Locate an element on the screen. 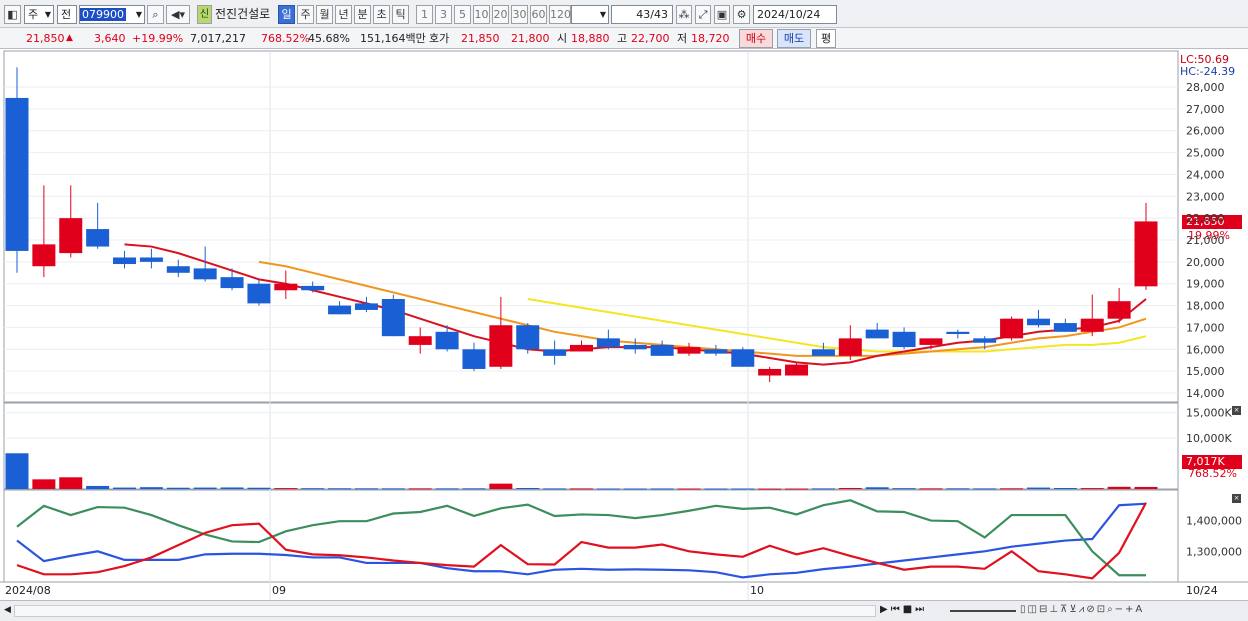 Image resolution: width=1248 pixels, height=621 pixels. min-note-text: 최저 14,500 (10/02) is located at coordinates (675, 381).